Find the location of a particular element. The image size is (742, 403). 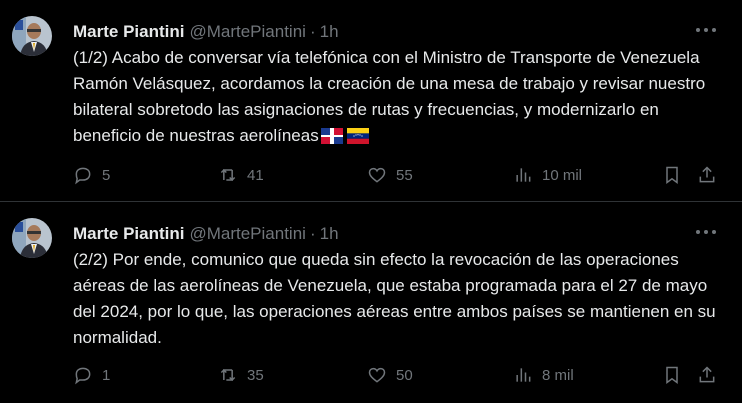

repost-count: 35 is located at coordinates (255, 375).